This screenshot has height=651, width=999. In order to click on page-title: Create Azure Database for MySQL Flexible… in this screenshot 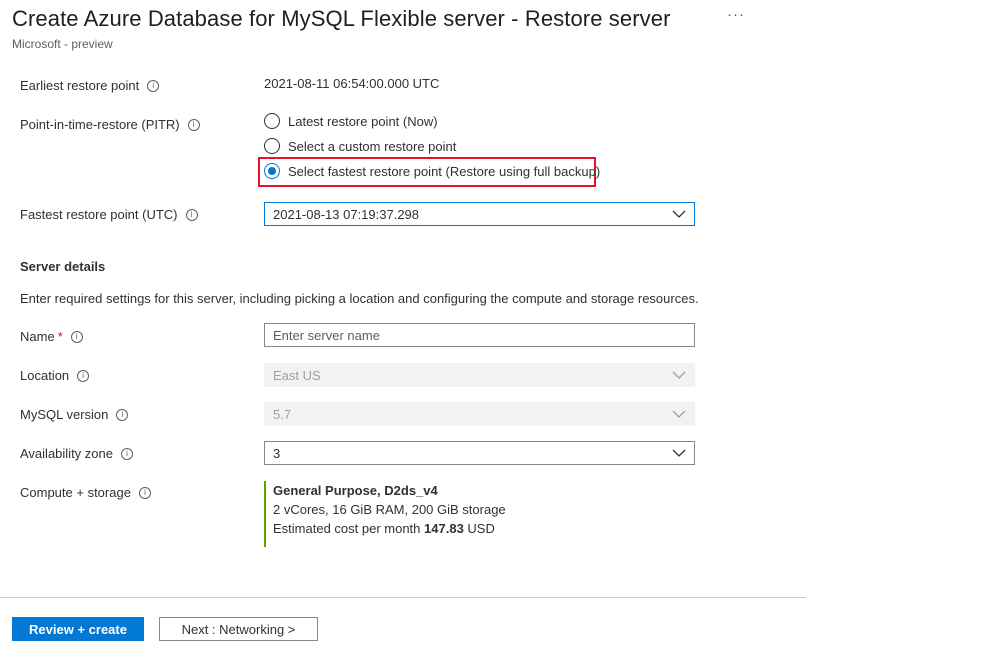, I will do `click(341, 18)`.